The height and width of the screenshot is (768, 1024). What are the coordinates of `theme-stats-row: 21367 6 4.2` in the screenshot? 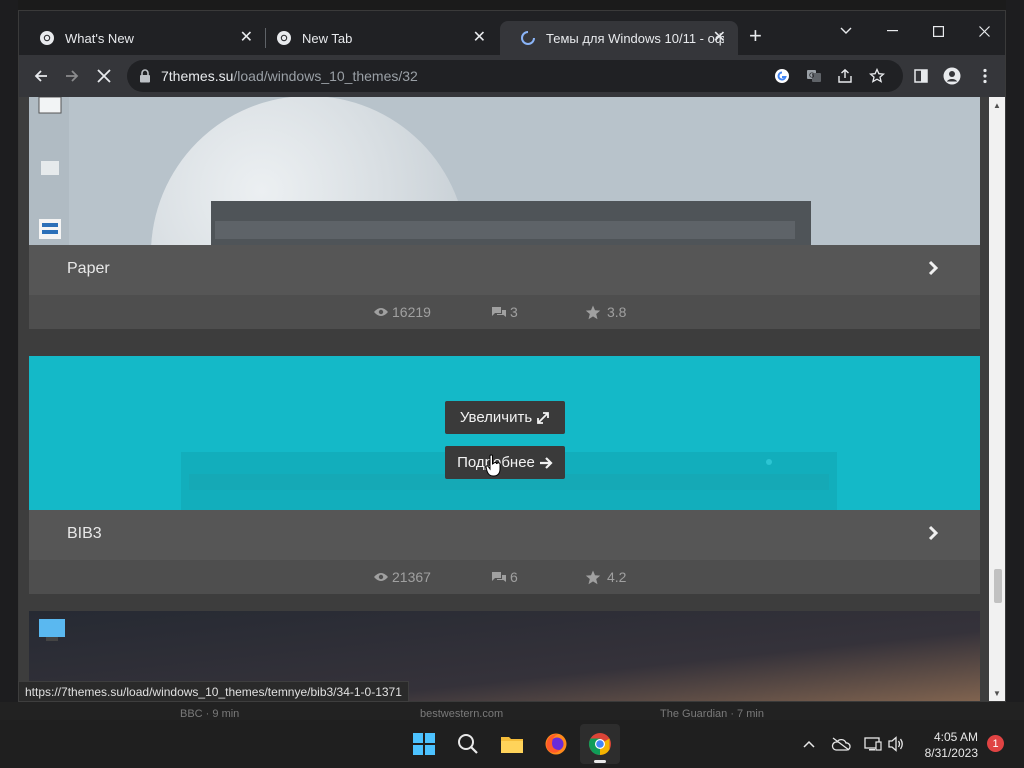 It's located at (504, 577).